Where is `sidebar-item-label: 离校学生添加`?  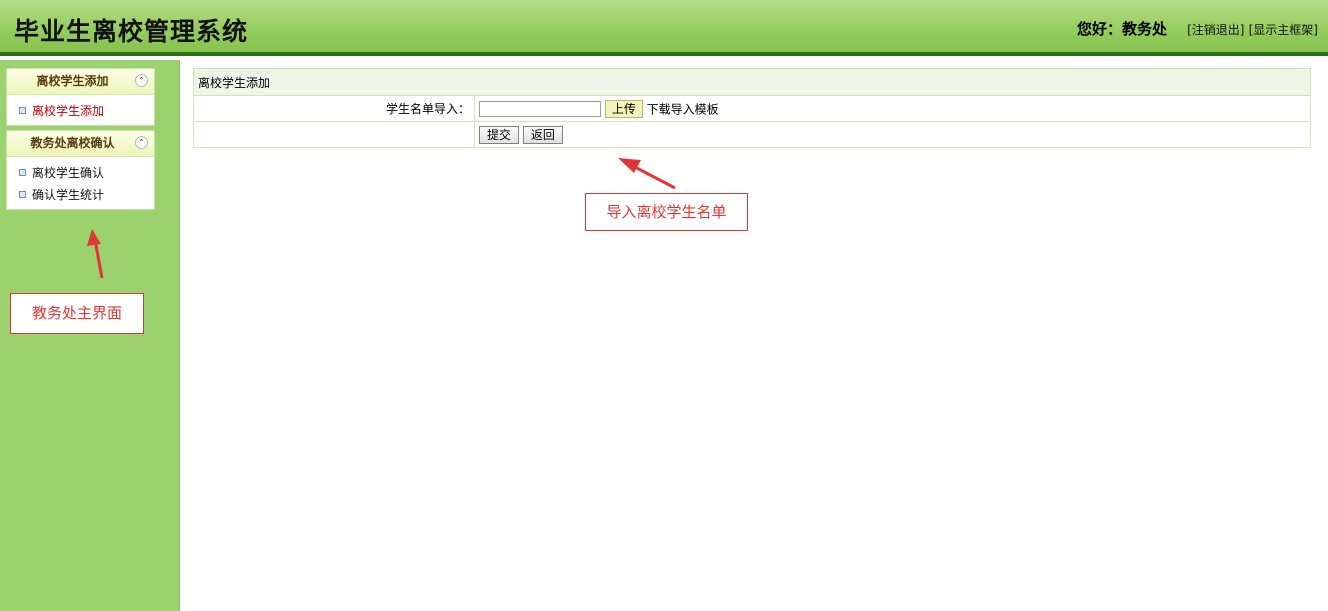
sidebar-item-label: 离校学生添加 is located at coordinates (68, 111).